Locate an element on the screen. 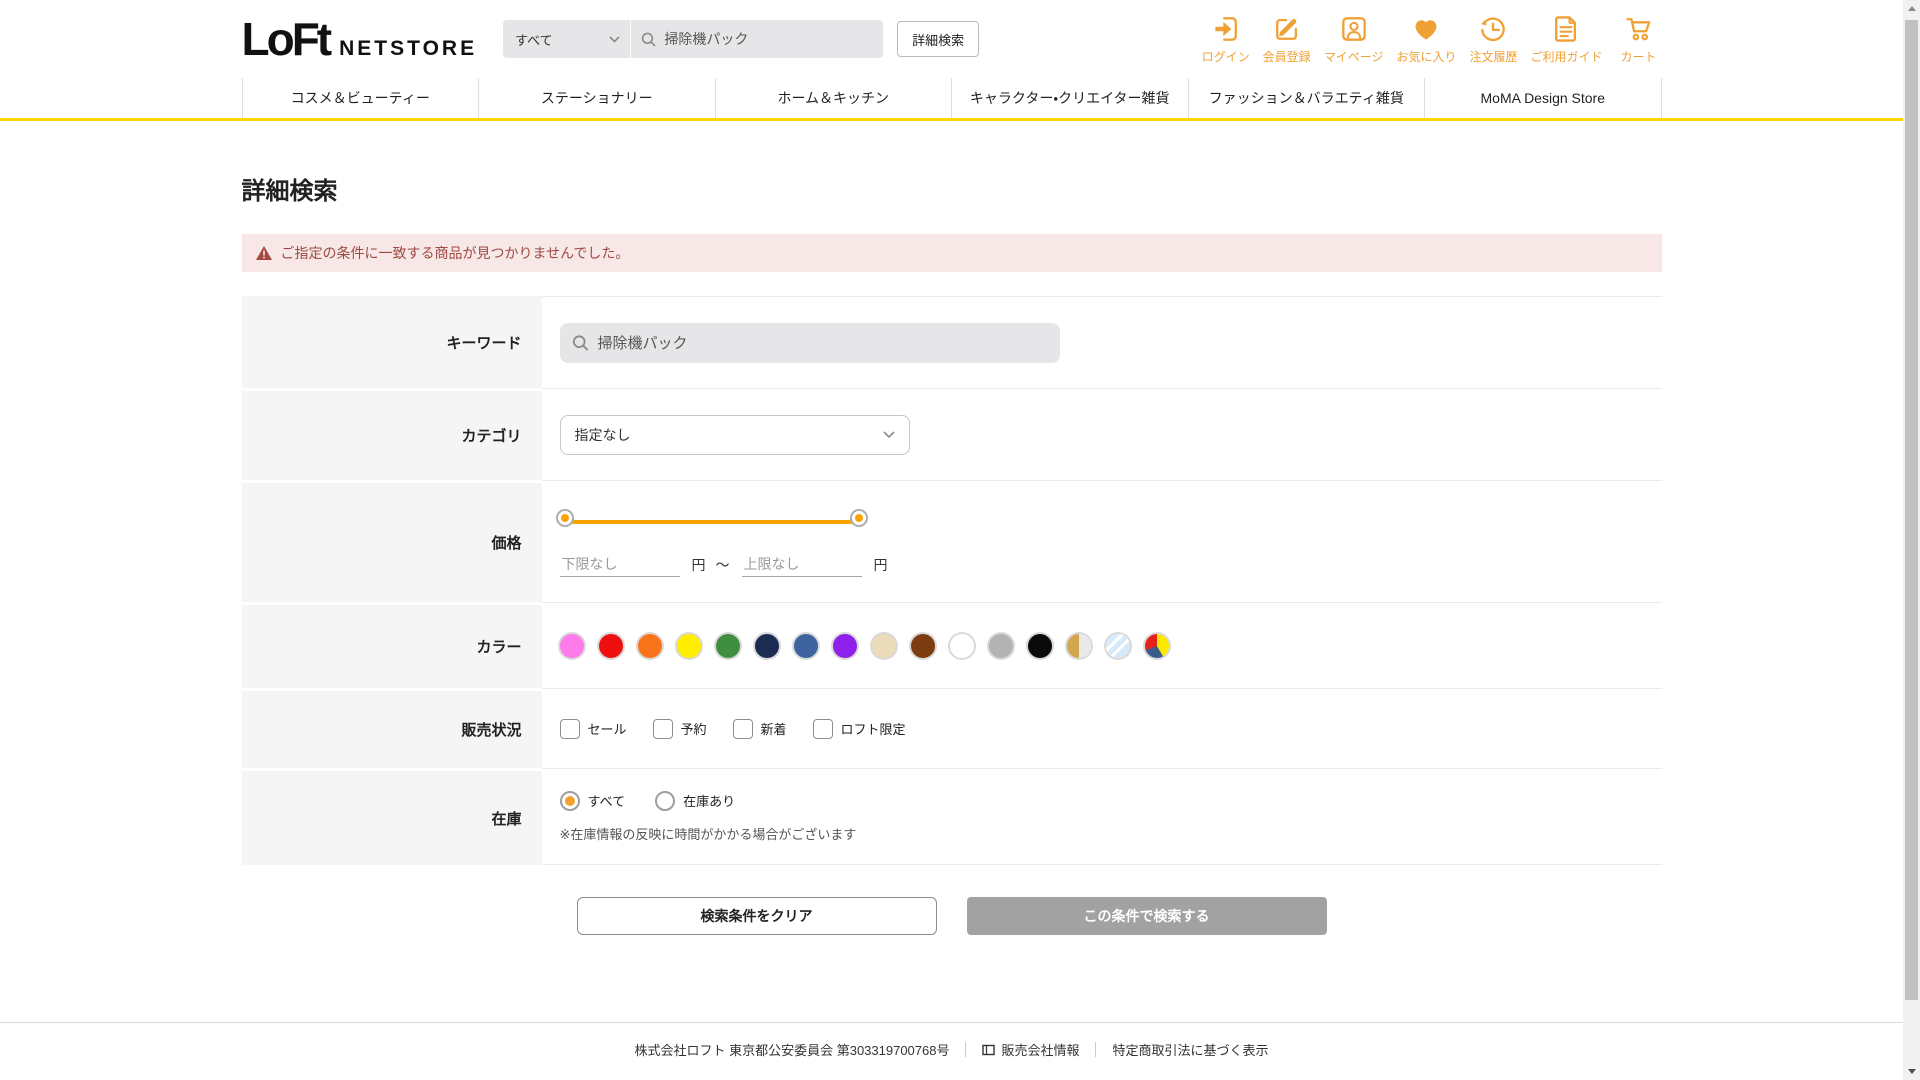 The height and width of the screenshot is (1080, 1920). header-search-field is located at coordinates (757, 39).